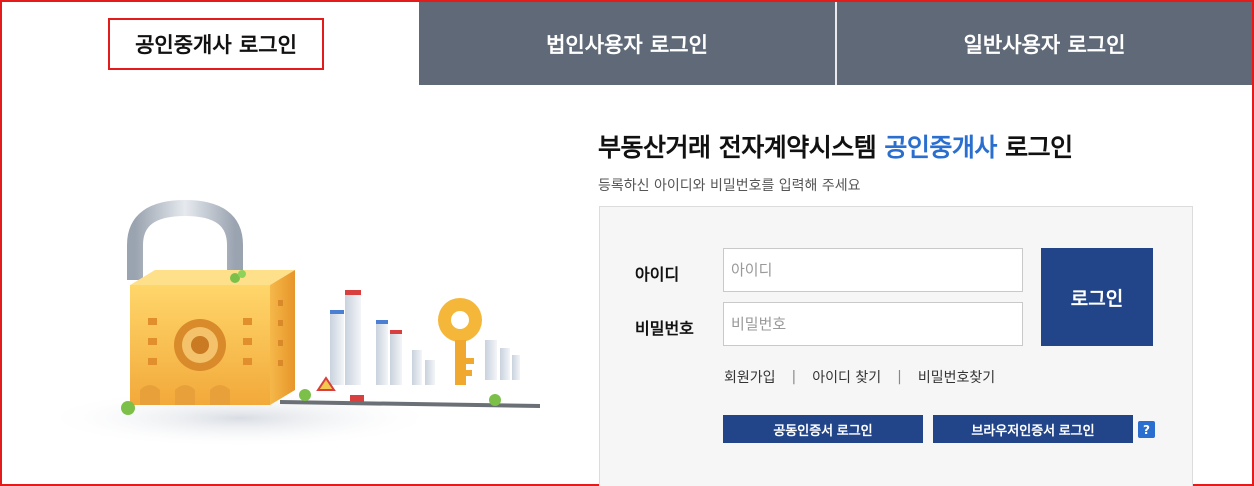 The image size is (1254, 486). Describe the element at coordinates (956, 377) in the screenshot. I see `find-password-link: 비밀번호찾기` at that location.